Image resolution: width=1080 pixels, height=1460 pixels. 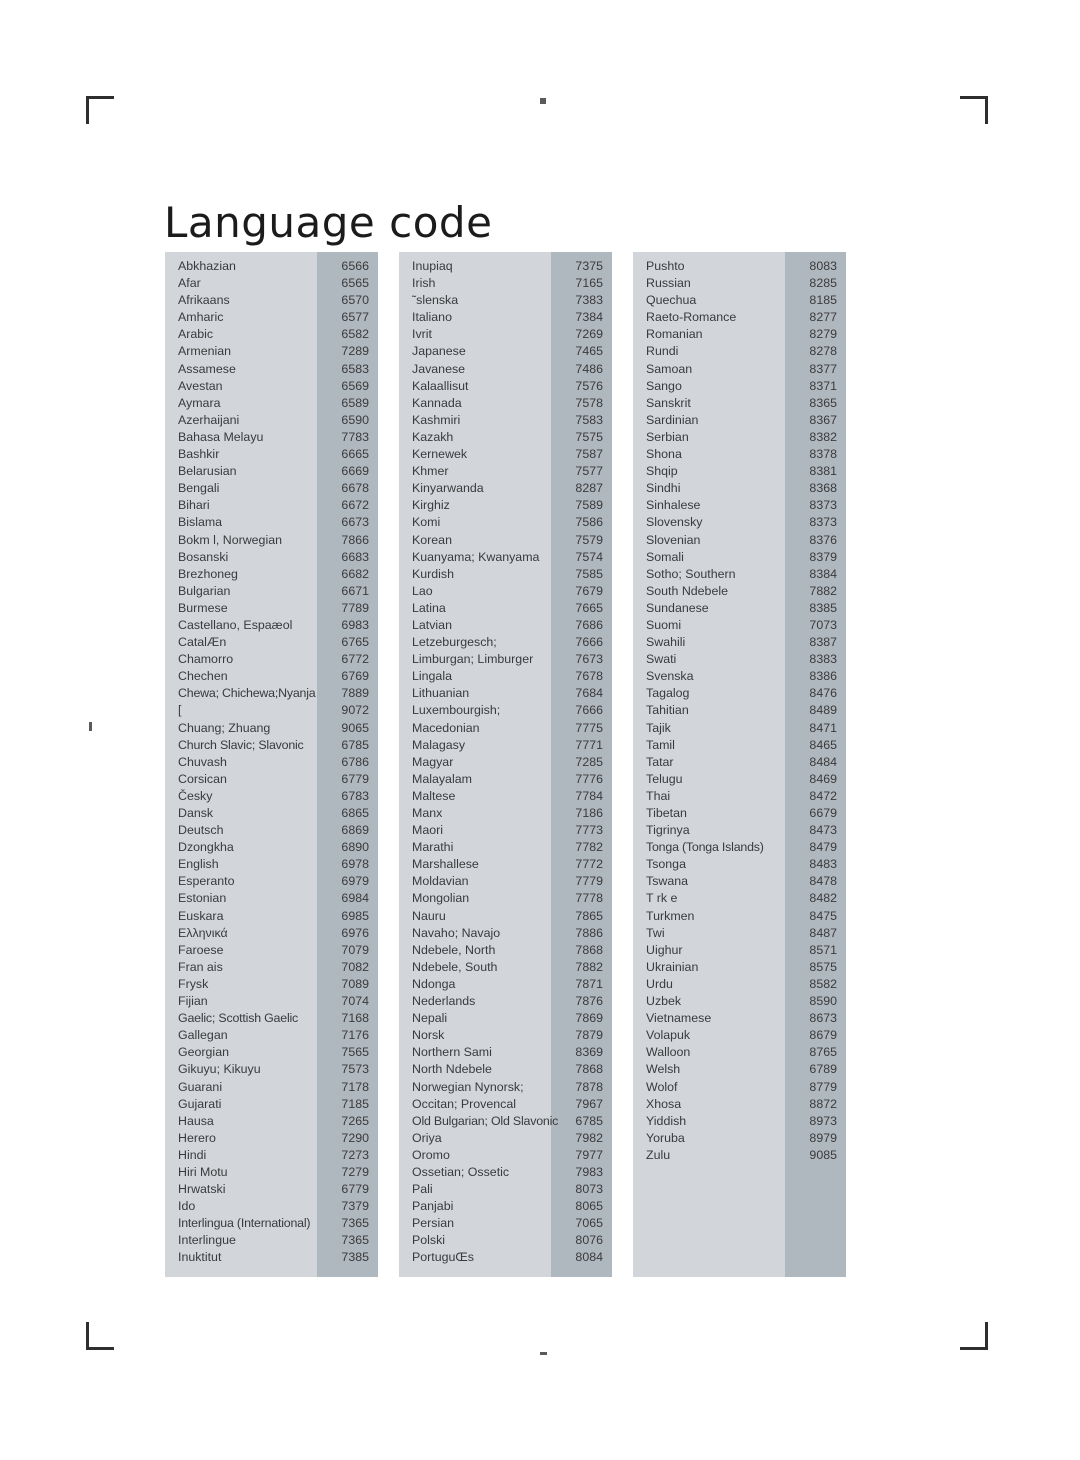 I want to click on table-row: Suomi 7073, so click(x=739, y=625).